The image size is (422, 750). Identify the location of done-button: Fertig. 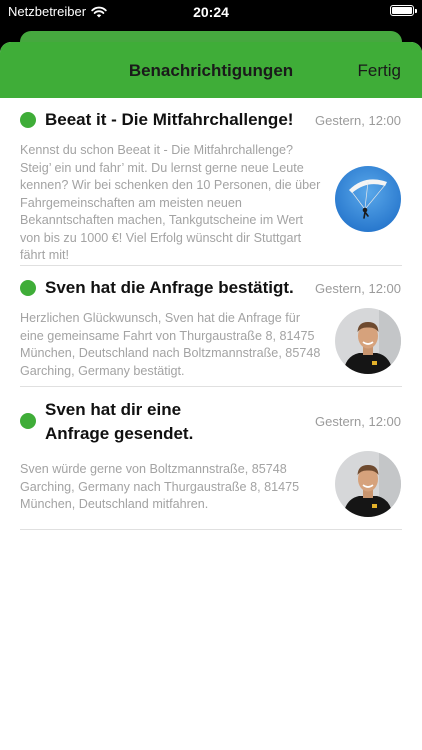
(379, 71).